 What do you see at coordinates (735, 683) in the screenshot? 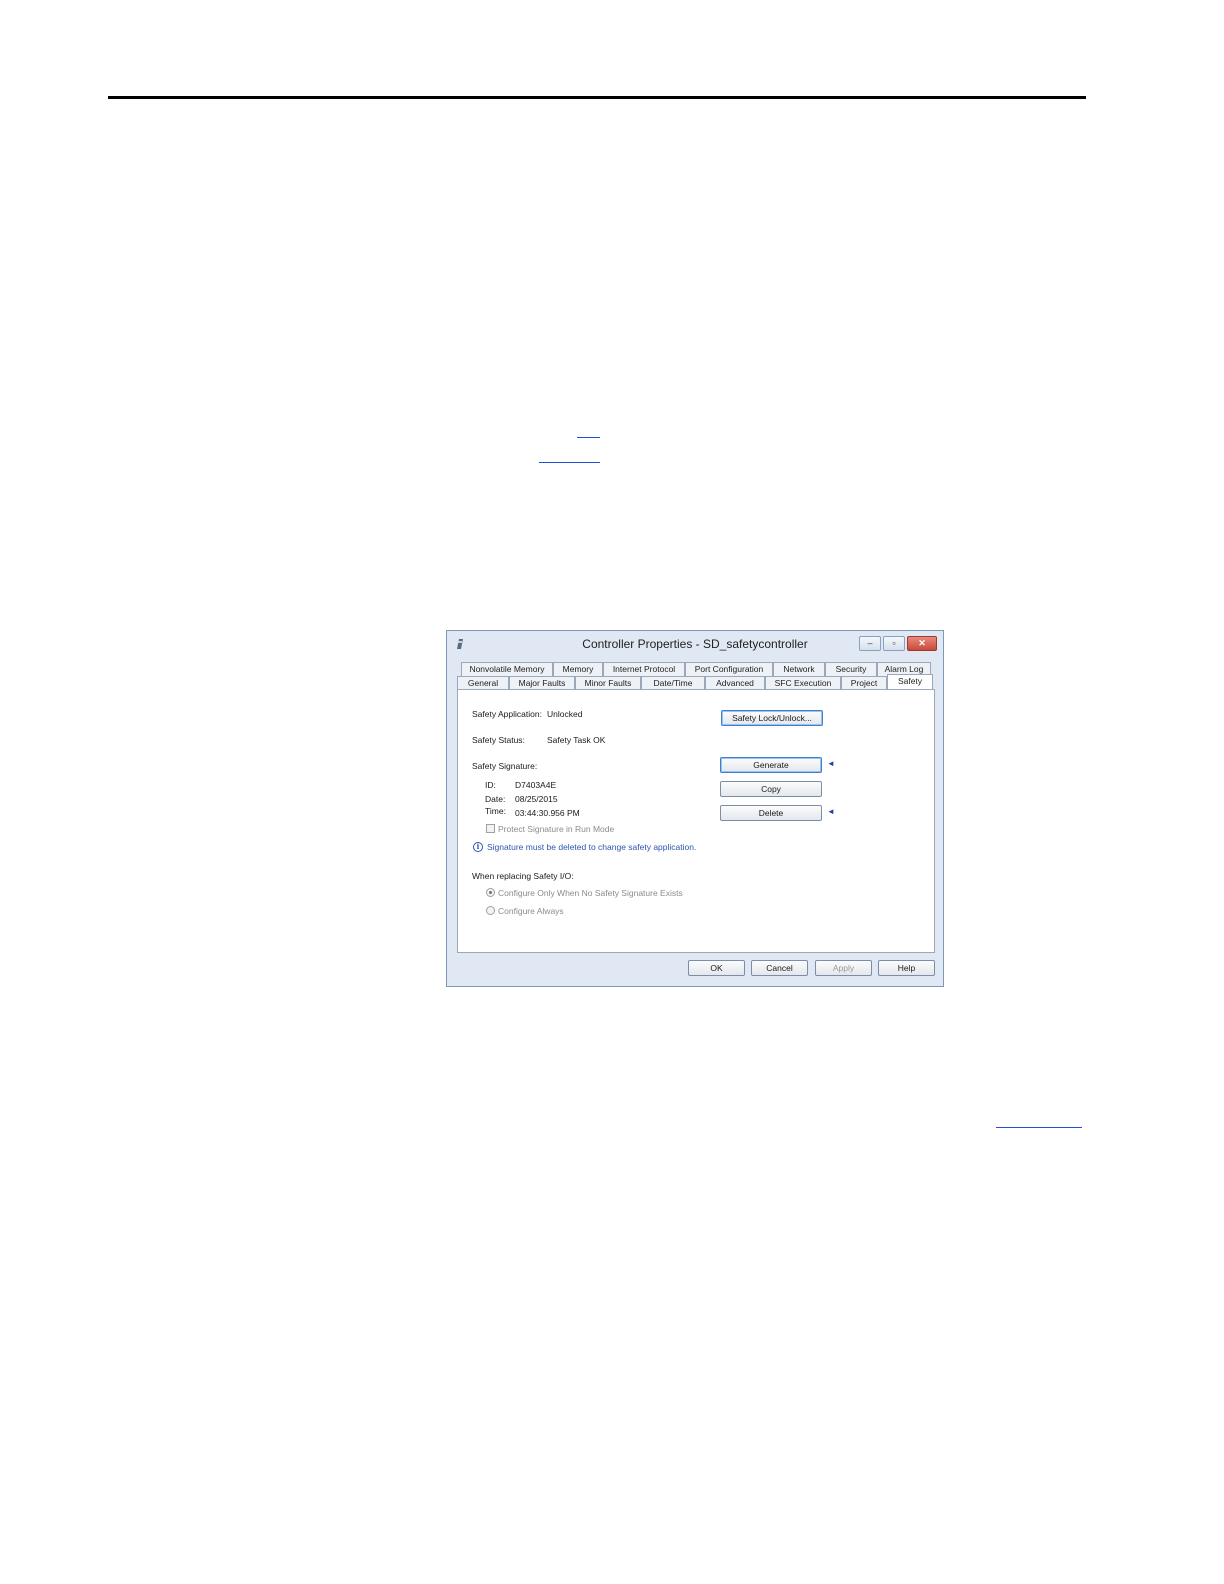
I see `tab-advanced: Advanced` at bounding box center [735, 683].